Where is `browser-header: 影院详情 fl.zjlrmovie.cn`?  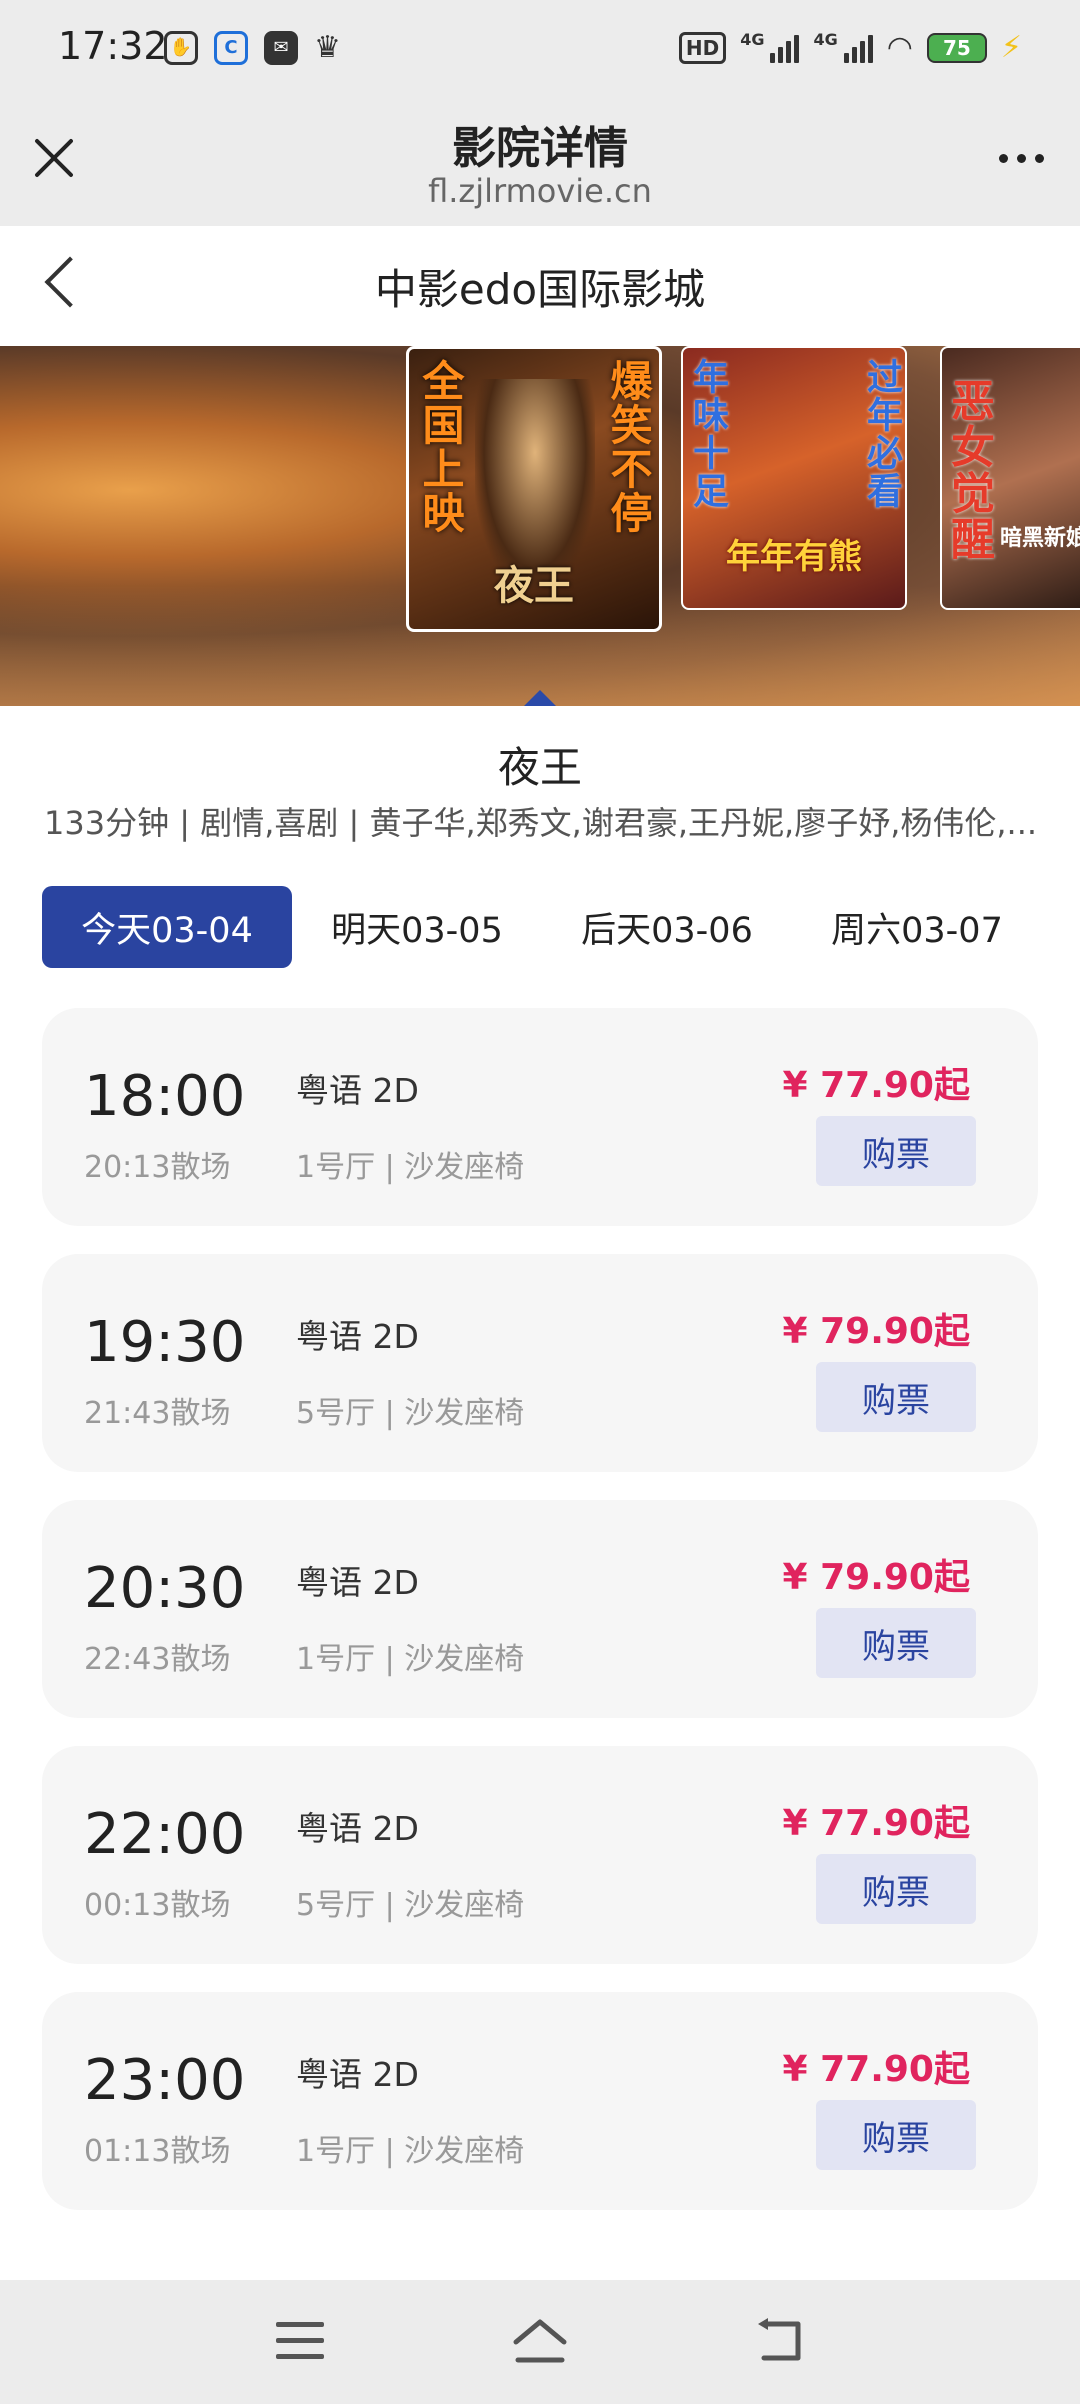 browser-header: 影院详情 fl.zjlrmovie.cn is located at coordinates (540, 161).